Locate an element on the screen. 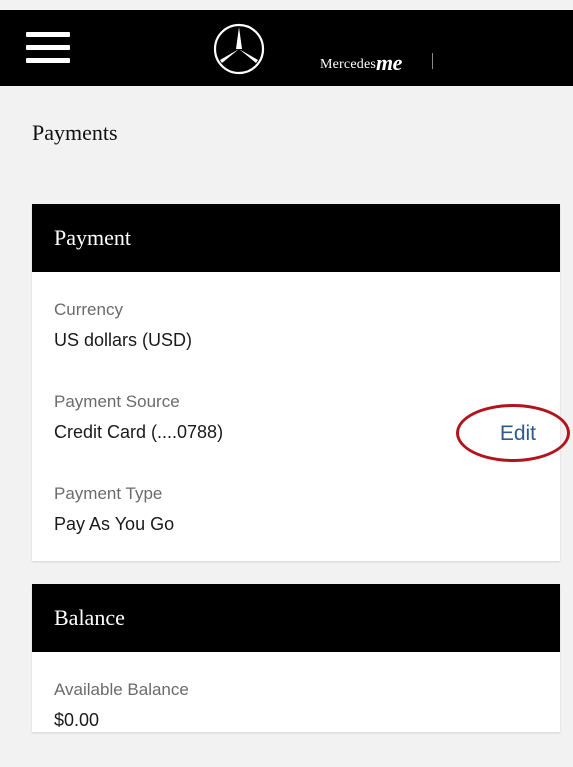  brand-divider is located at coordinates (432, 61).